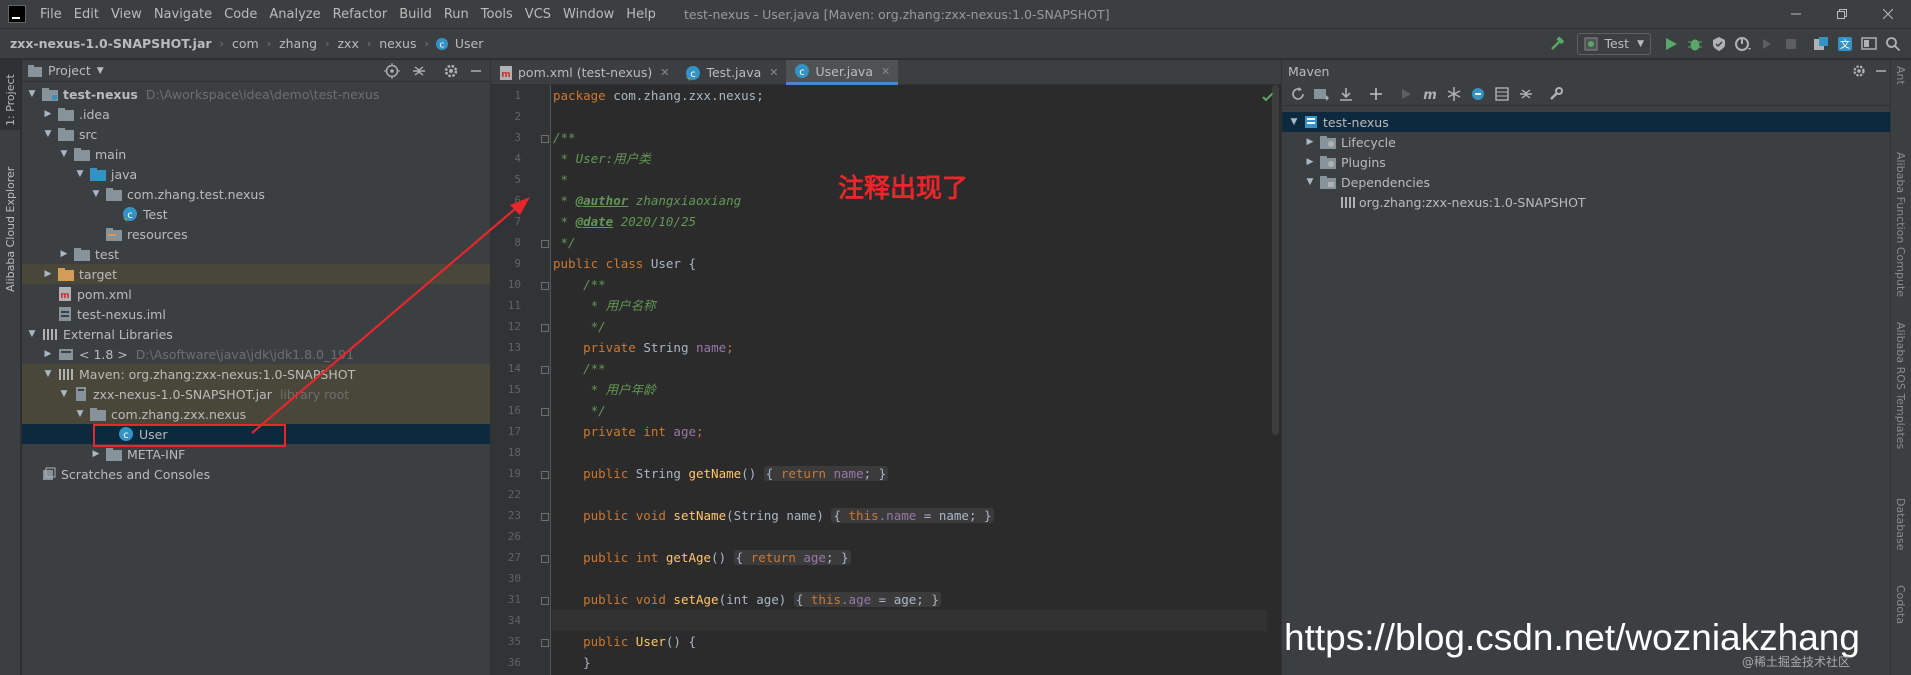  I want to click on breadcrumb-zhang: zhang, so click(298, 43).